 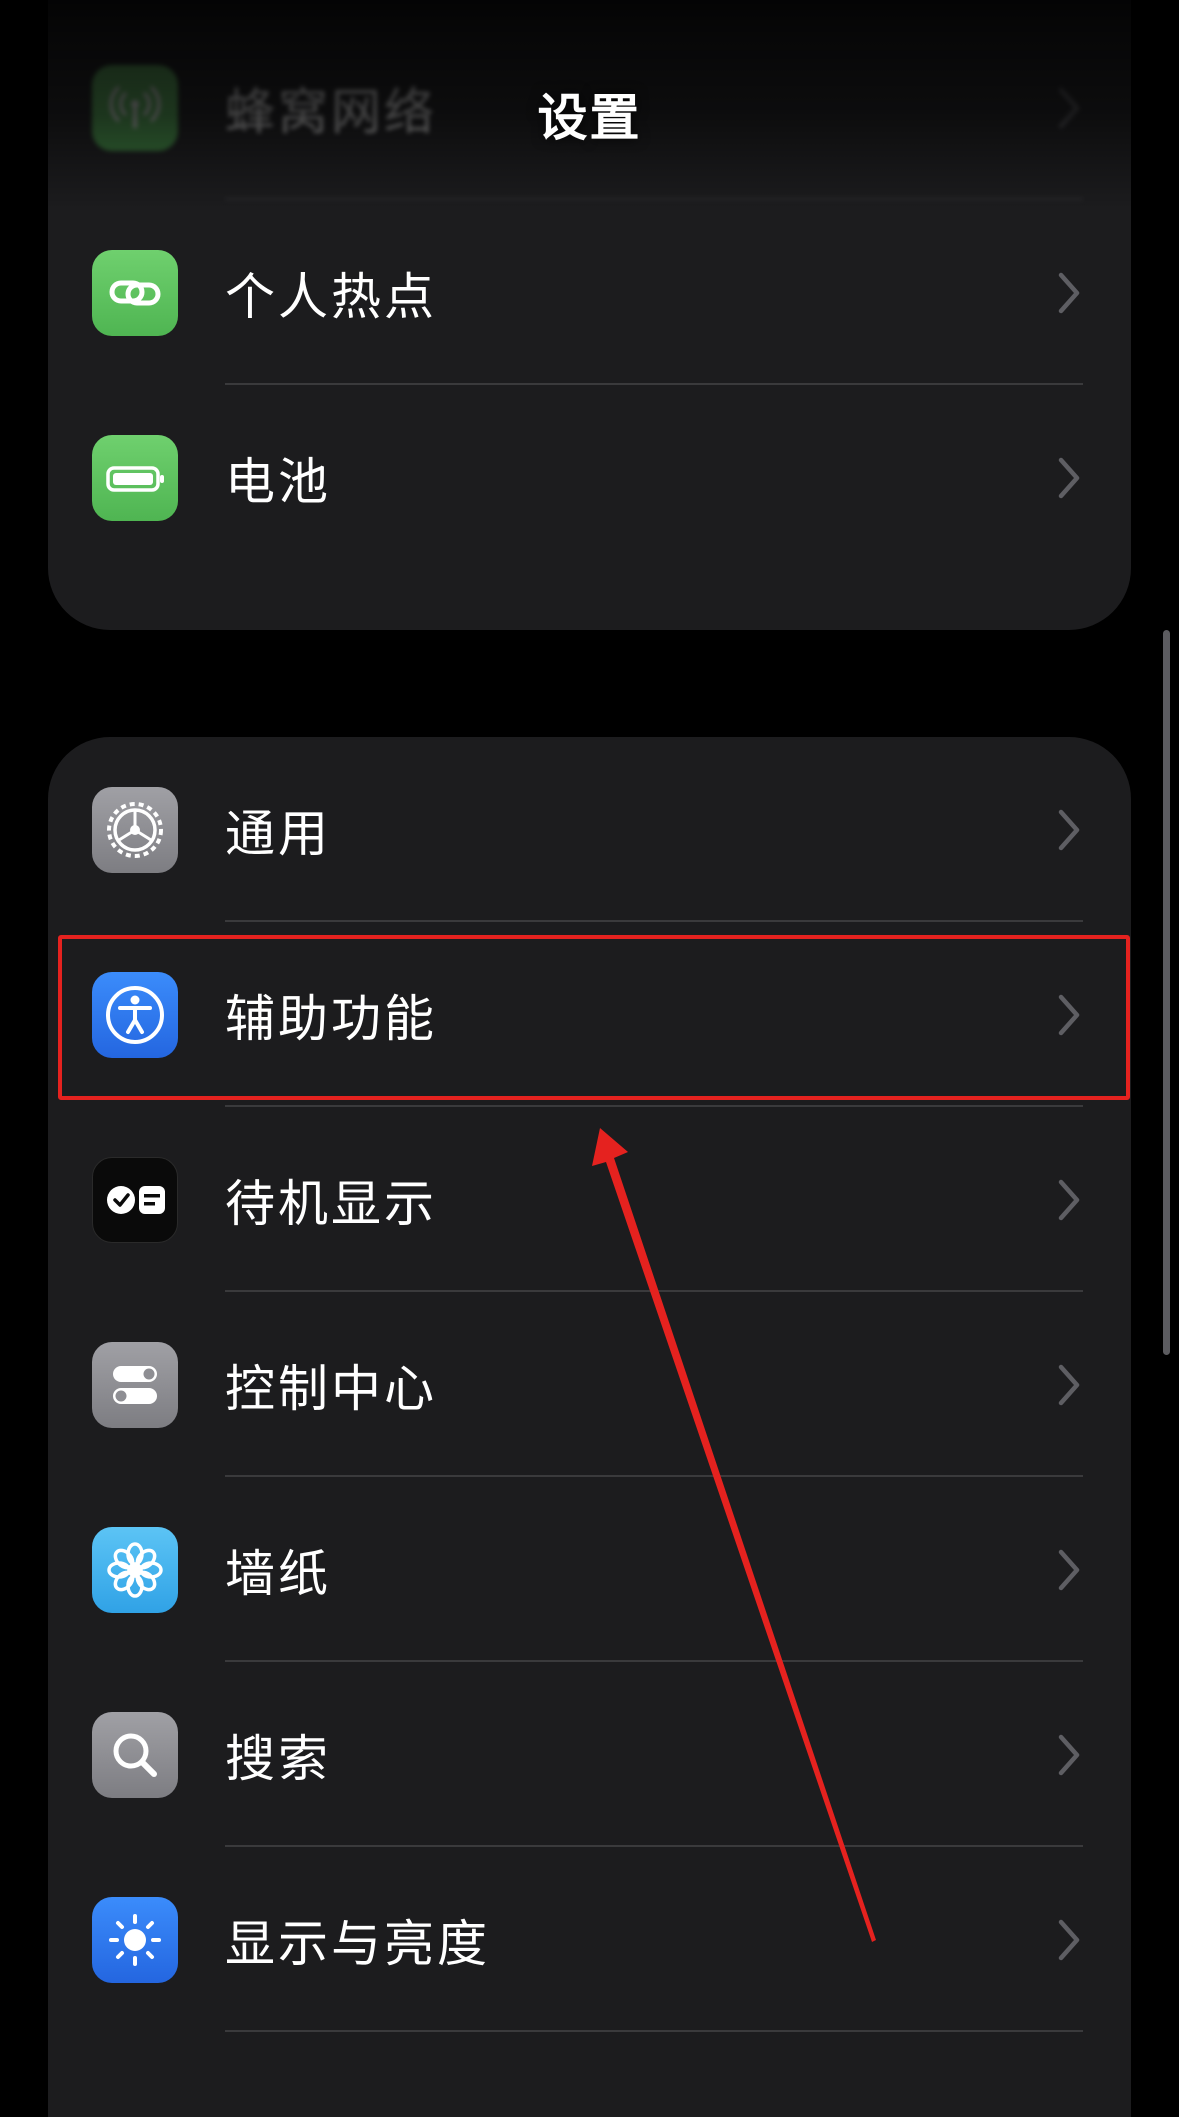 What do you see at coordinates (734, 1535) in the screenshot?
I see `annotation-arrow` at bounding box center [734, 1535].